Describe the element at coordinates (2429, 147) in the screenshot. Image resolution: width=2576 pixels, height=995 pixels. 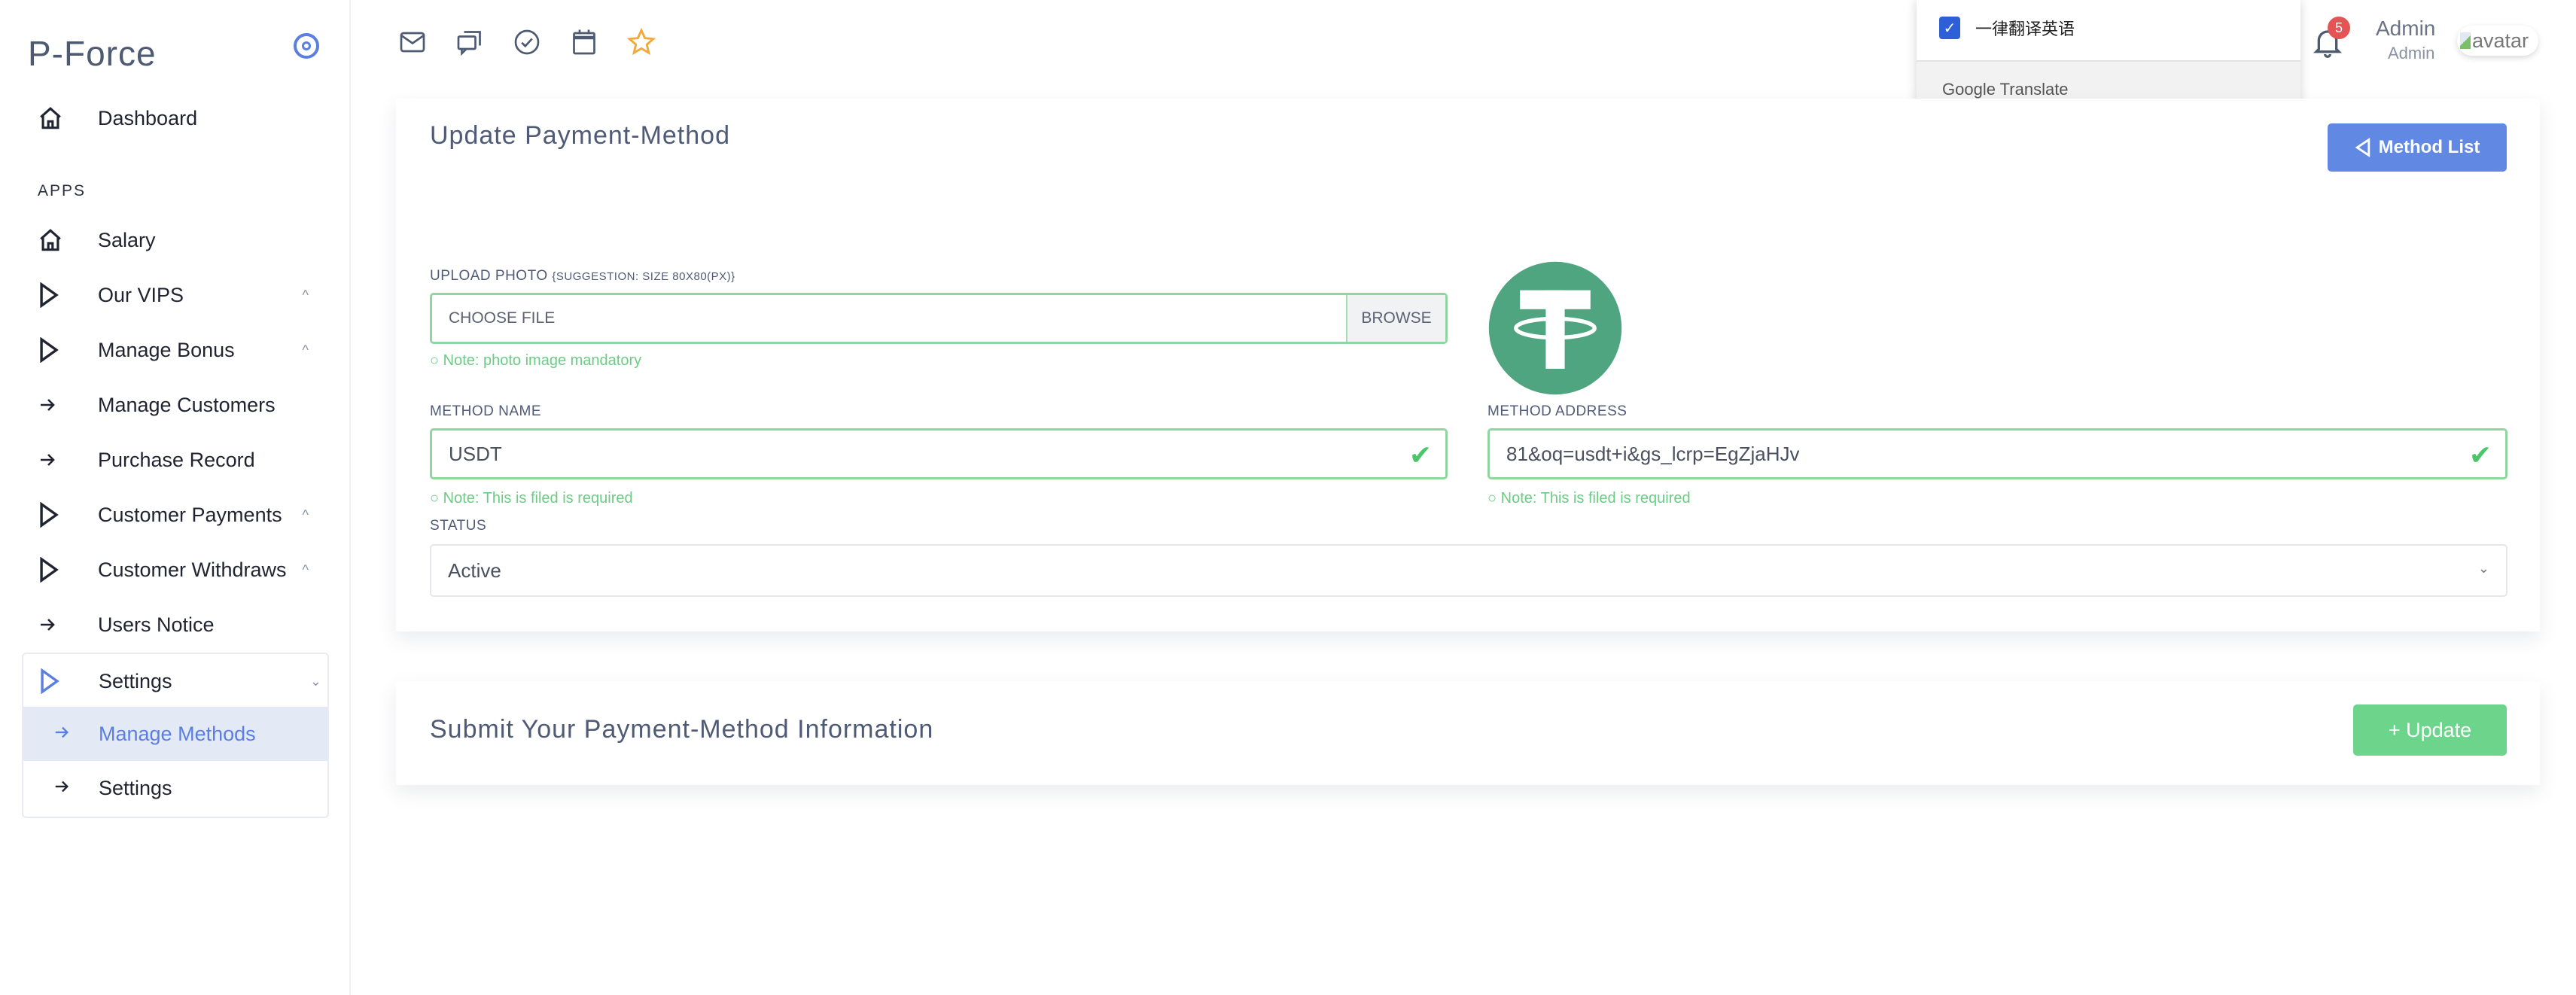
I see `method-list-label: Method List` at that location.